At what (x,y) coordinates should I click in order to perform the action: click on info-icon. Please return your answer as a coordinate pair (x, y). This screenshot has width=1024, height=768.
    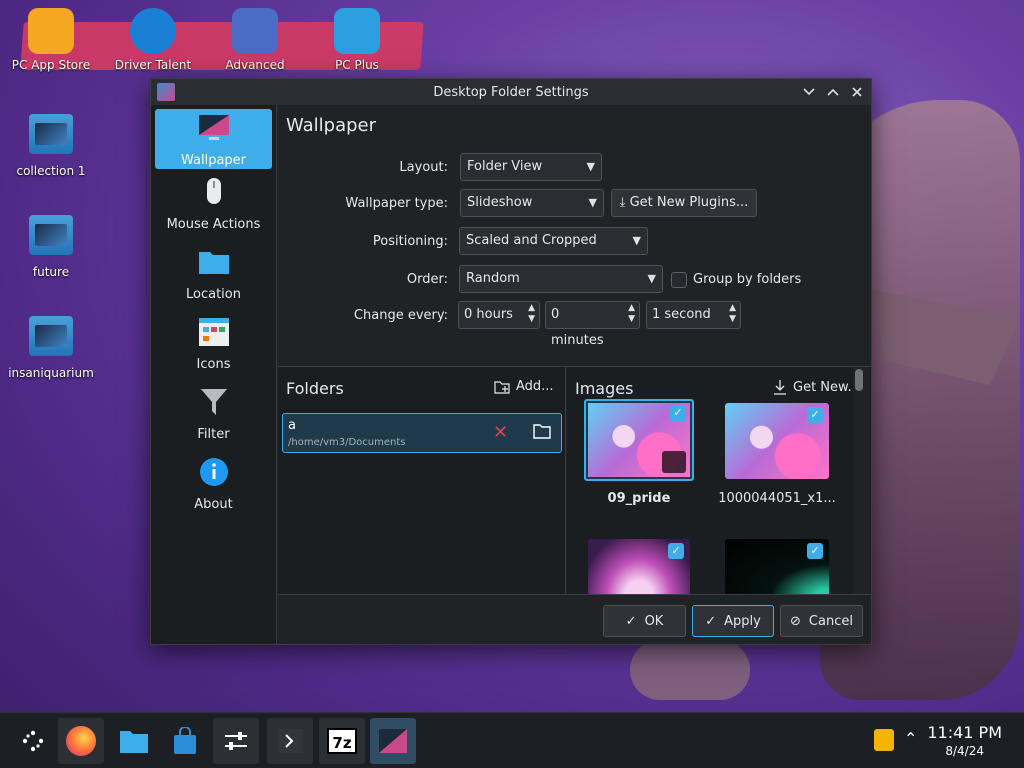
    Looking at the image, I should click on (213, 472).